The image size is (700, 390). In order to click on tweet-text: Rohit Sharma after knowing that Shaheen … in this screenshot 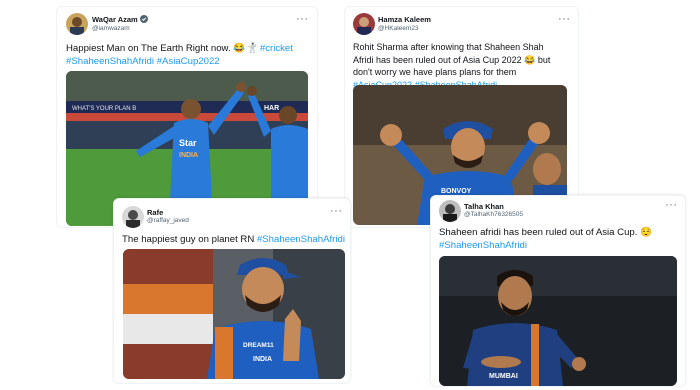, I will do `click(459, 66)`.